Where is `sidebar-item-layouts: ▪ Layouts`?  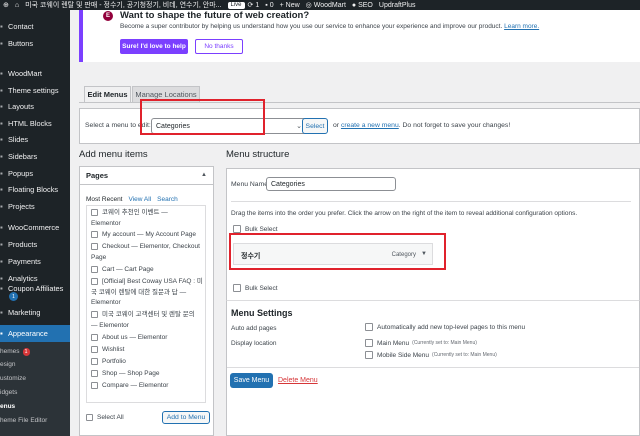
sidebar-item-layouts: ▪ Layouts is located at coordinates (35, 106).